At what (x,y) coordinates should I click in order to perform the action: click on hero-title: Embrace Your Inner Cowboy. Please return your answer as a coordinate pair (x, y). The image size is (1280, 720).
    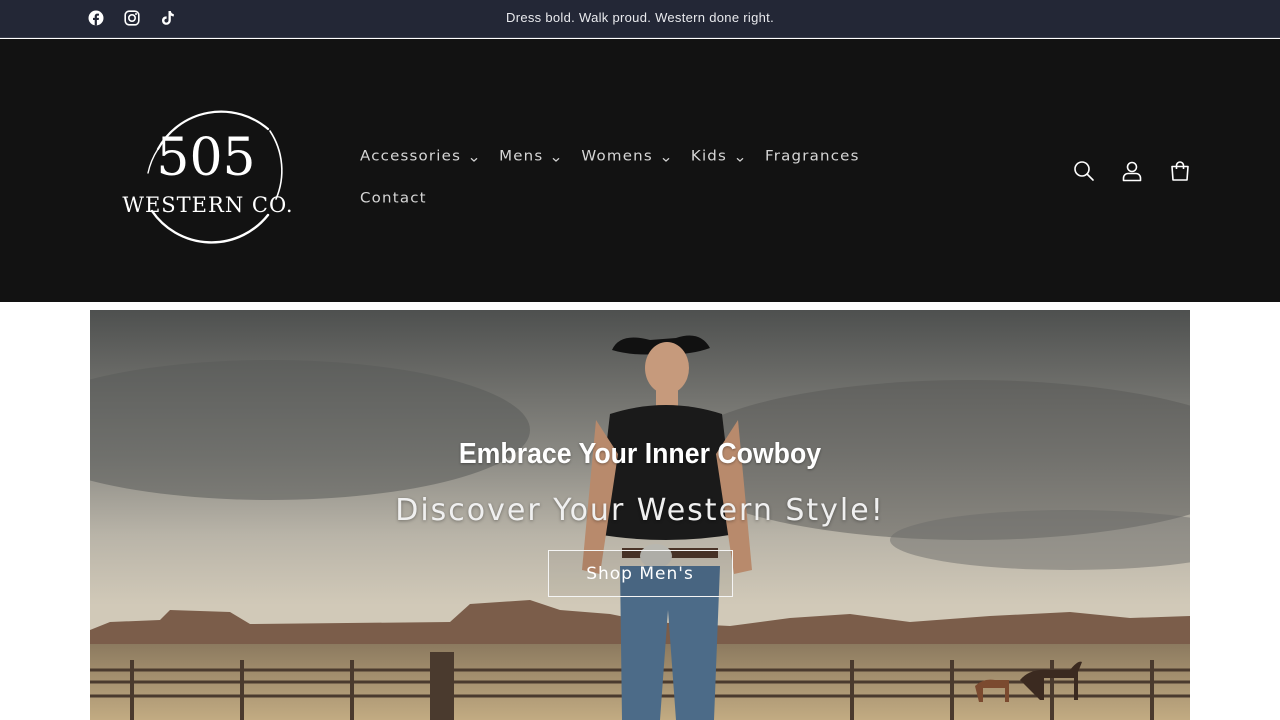
    Looking at the image, I should click on (640, 454).